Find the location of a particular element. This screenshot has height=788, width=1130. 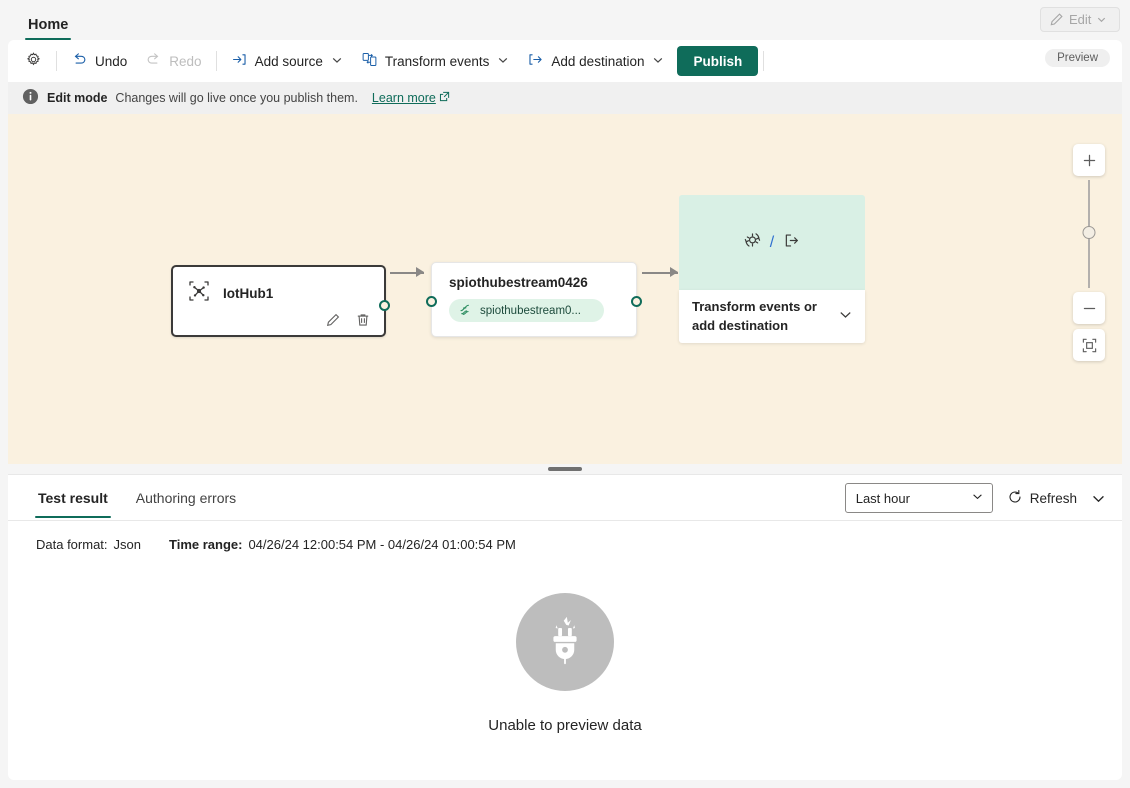

edit-button: Edit is located at coordinates (1080, 19).